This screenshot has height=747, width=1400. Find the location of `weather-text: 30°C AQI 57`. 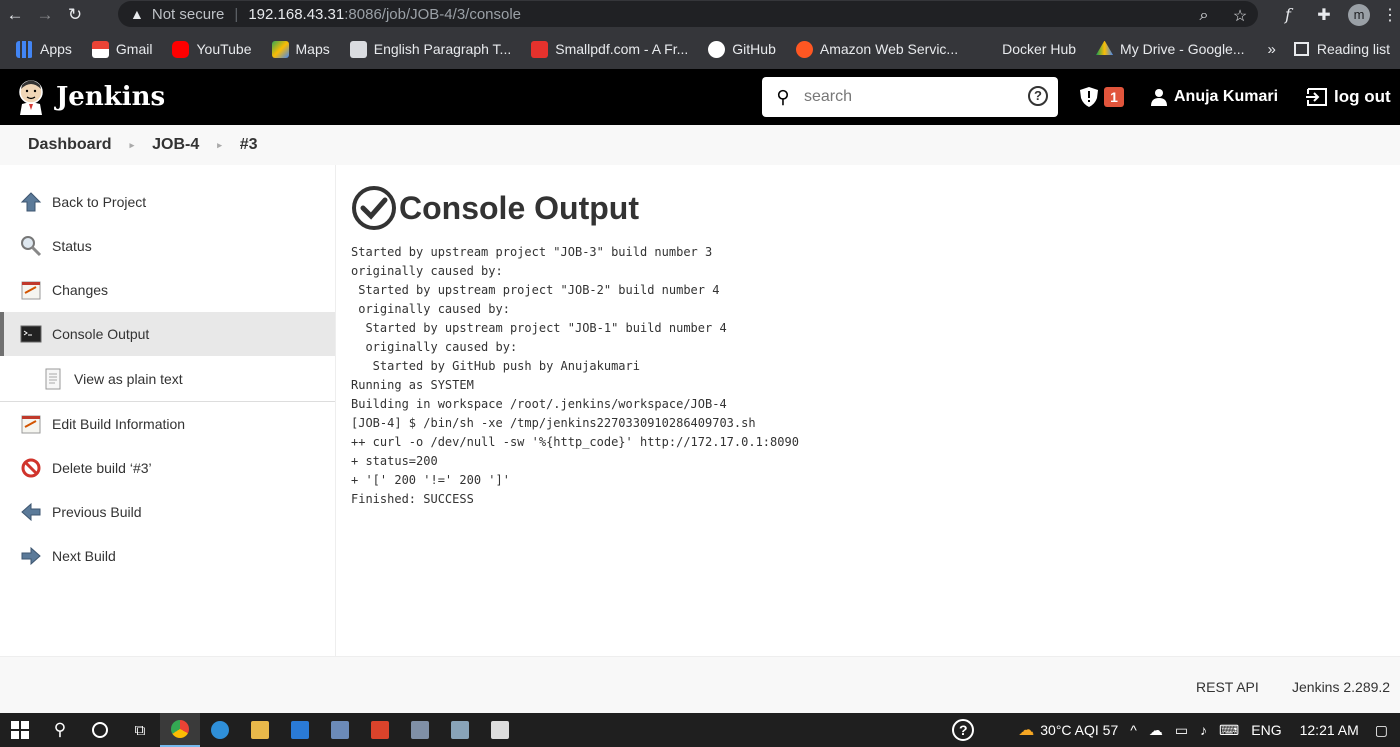

weather-text: 30°C AQI 57 is located at coordinates (1079, 730).